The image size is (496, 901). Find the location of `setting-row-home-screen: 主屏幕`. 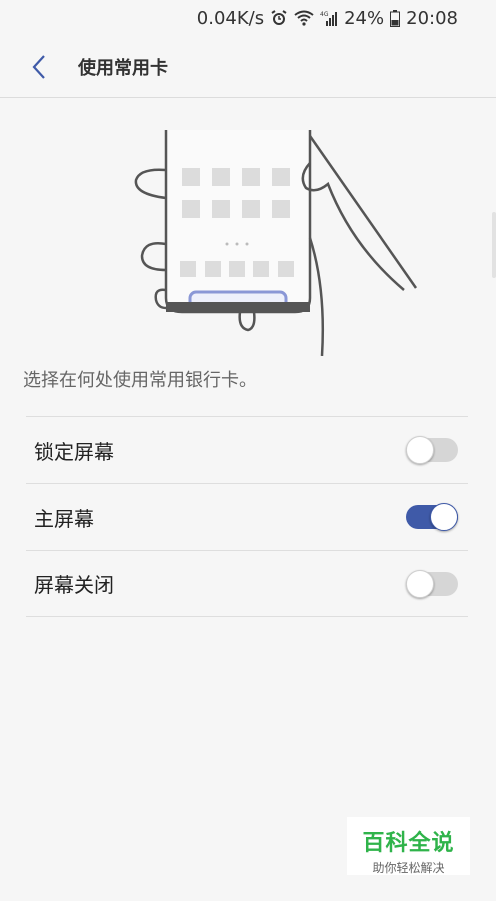

setting-row-home-screen: 主屏幕 is located at coordinates (247, 516).